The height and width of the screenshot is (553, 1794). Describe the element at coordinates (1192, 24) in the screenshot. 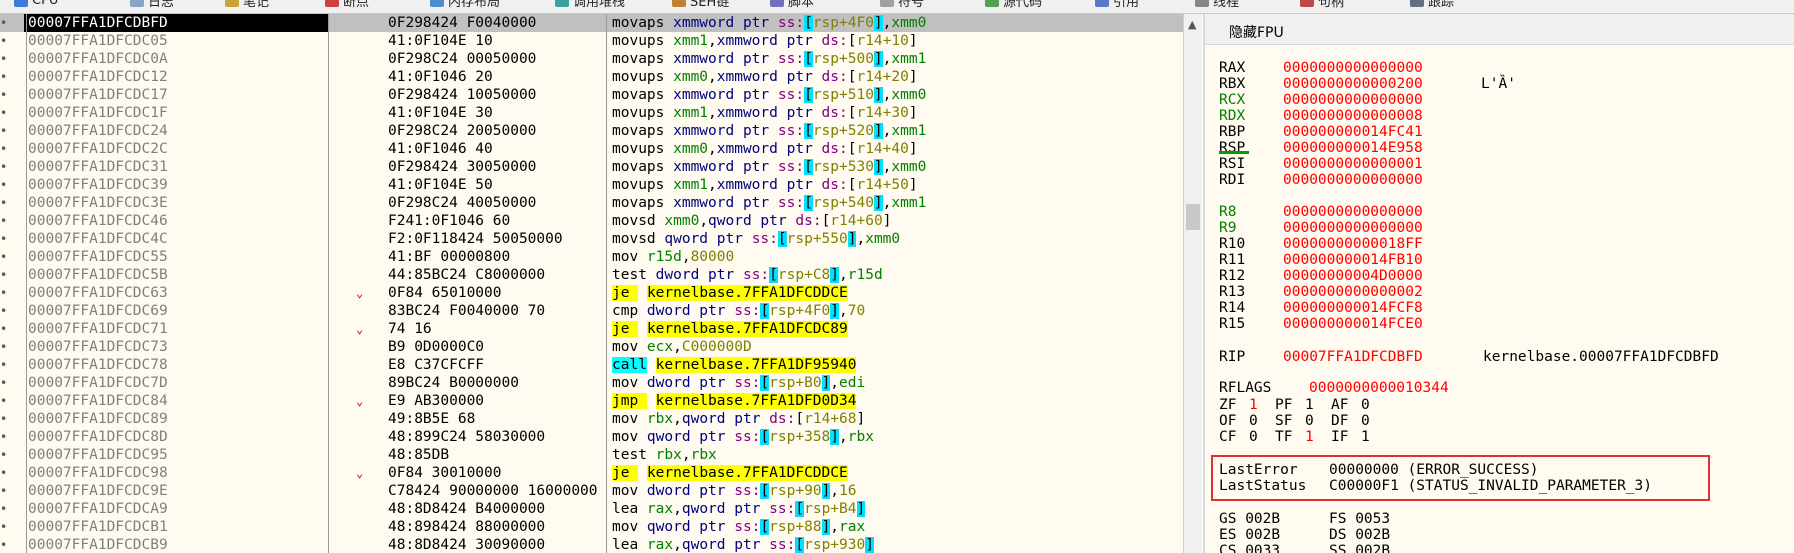

I see `scroll-up-icon: ▲` at that location.